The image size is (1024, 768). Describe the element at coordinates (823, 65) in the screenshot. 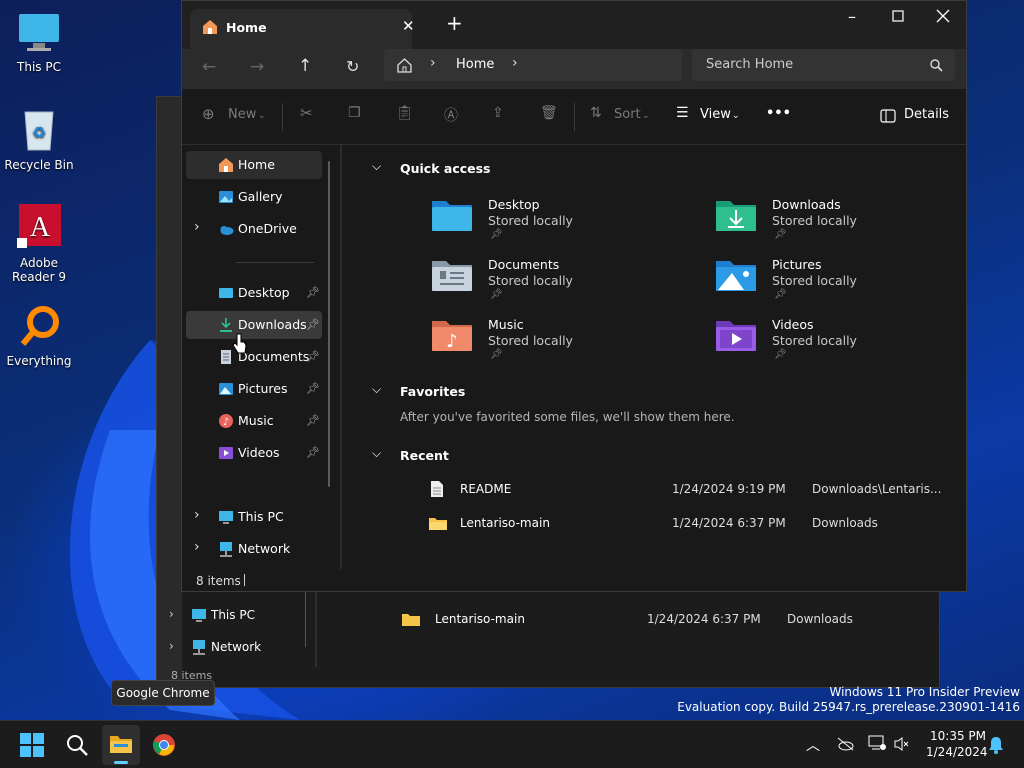

I see `search-input: Search Home` at that location.